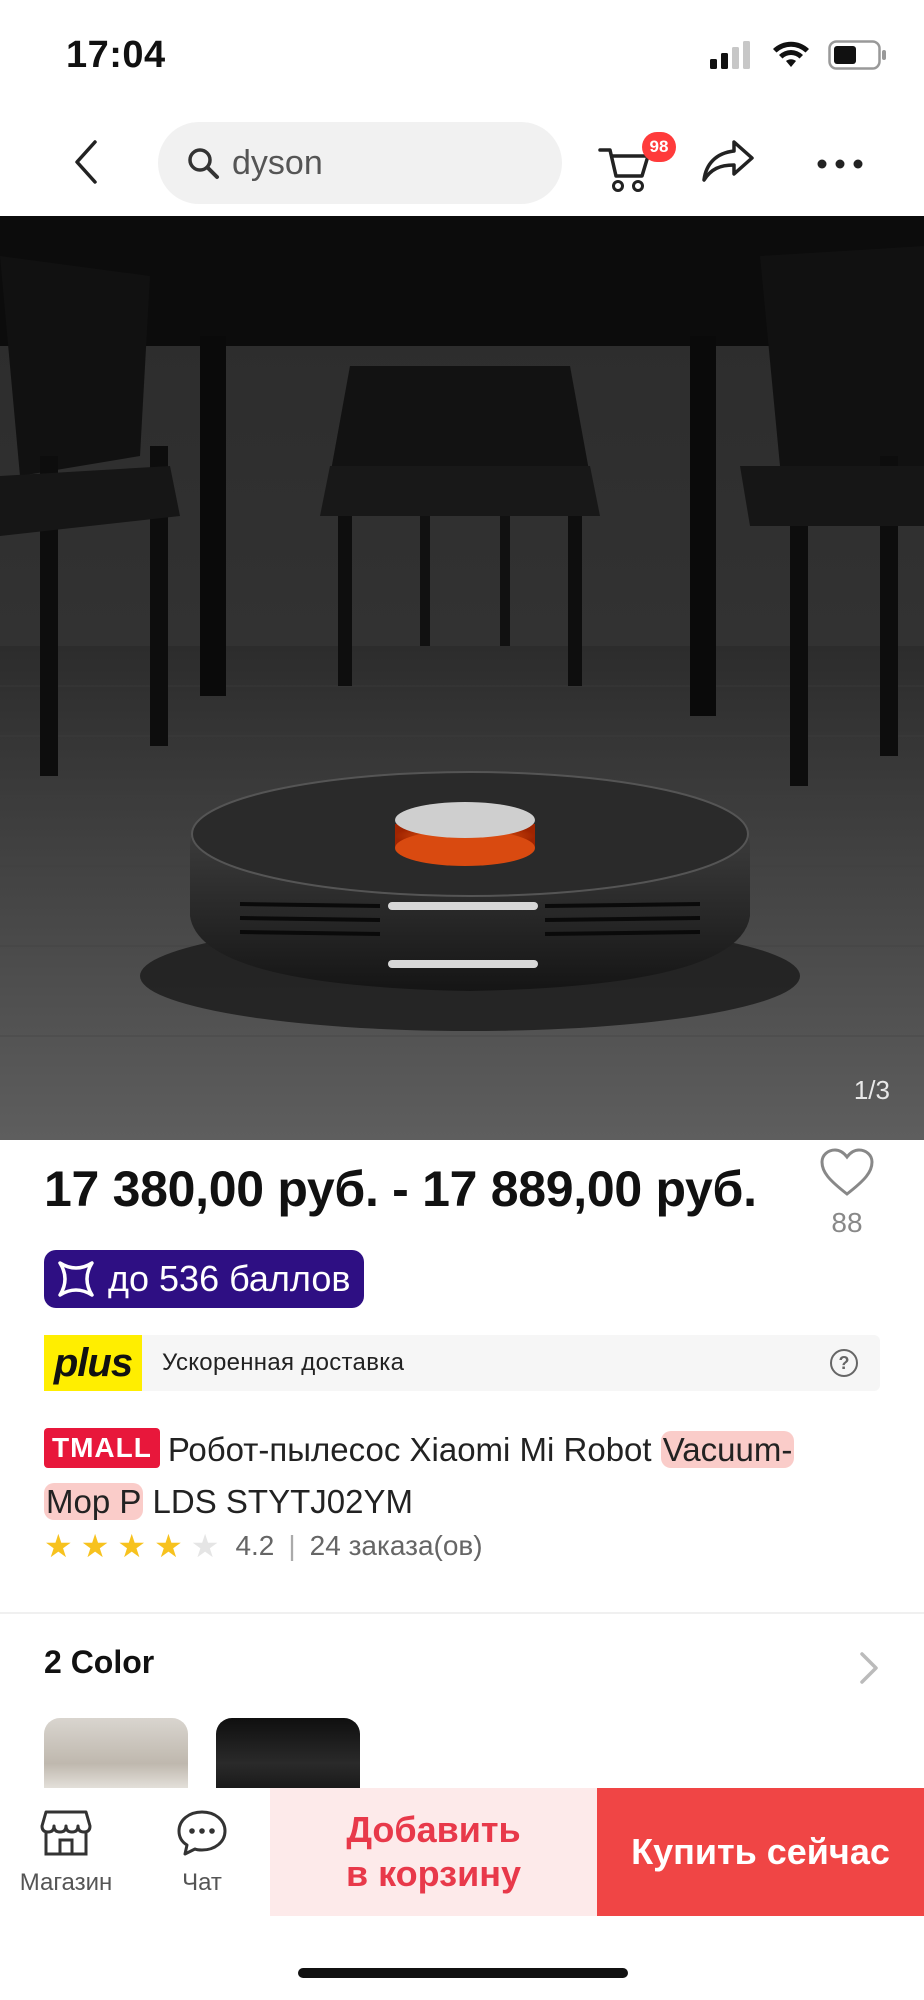 The width and height of the screenshot is (924, 2000). Describe the element at coordinates (727, 1449) in the screenshot. I see `title-highlight-1: Vacuum-` at that location.